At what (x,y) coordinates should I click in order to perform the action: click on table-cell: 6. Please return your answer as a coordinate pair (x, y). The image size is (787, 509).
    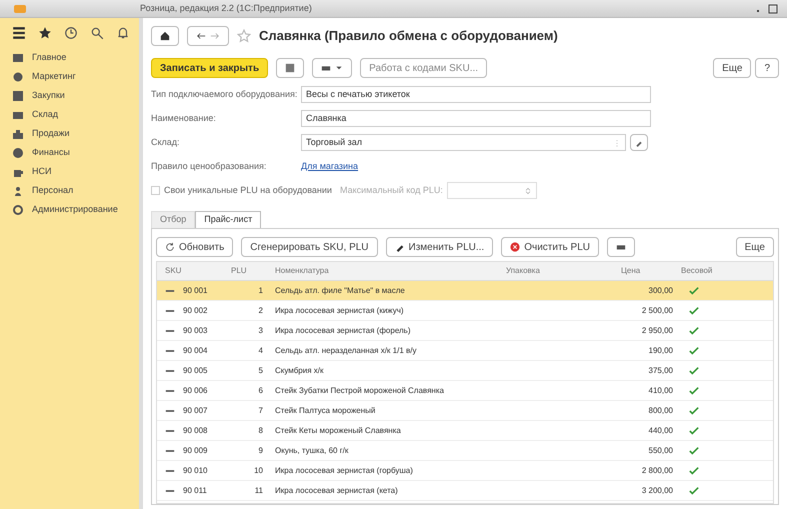
    Looking at the image, I should click on (260, 390).